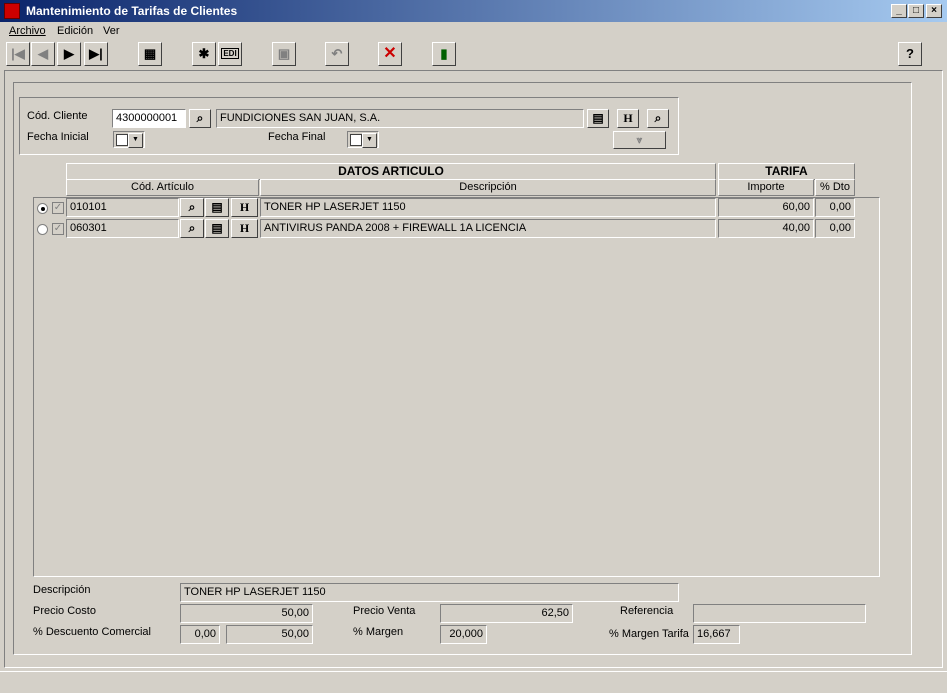  I want to click on new-record-button: ✱, so click(204, 54).